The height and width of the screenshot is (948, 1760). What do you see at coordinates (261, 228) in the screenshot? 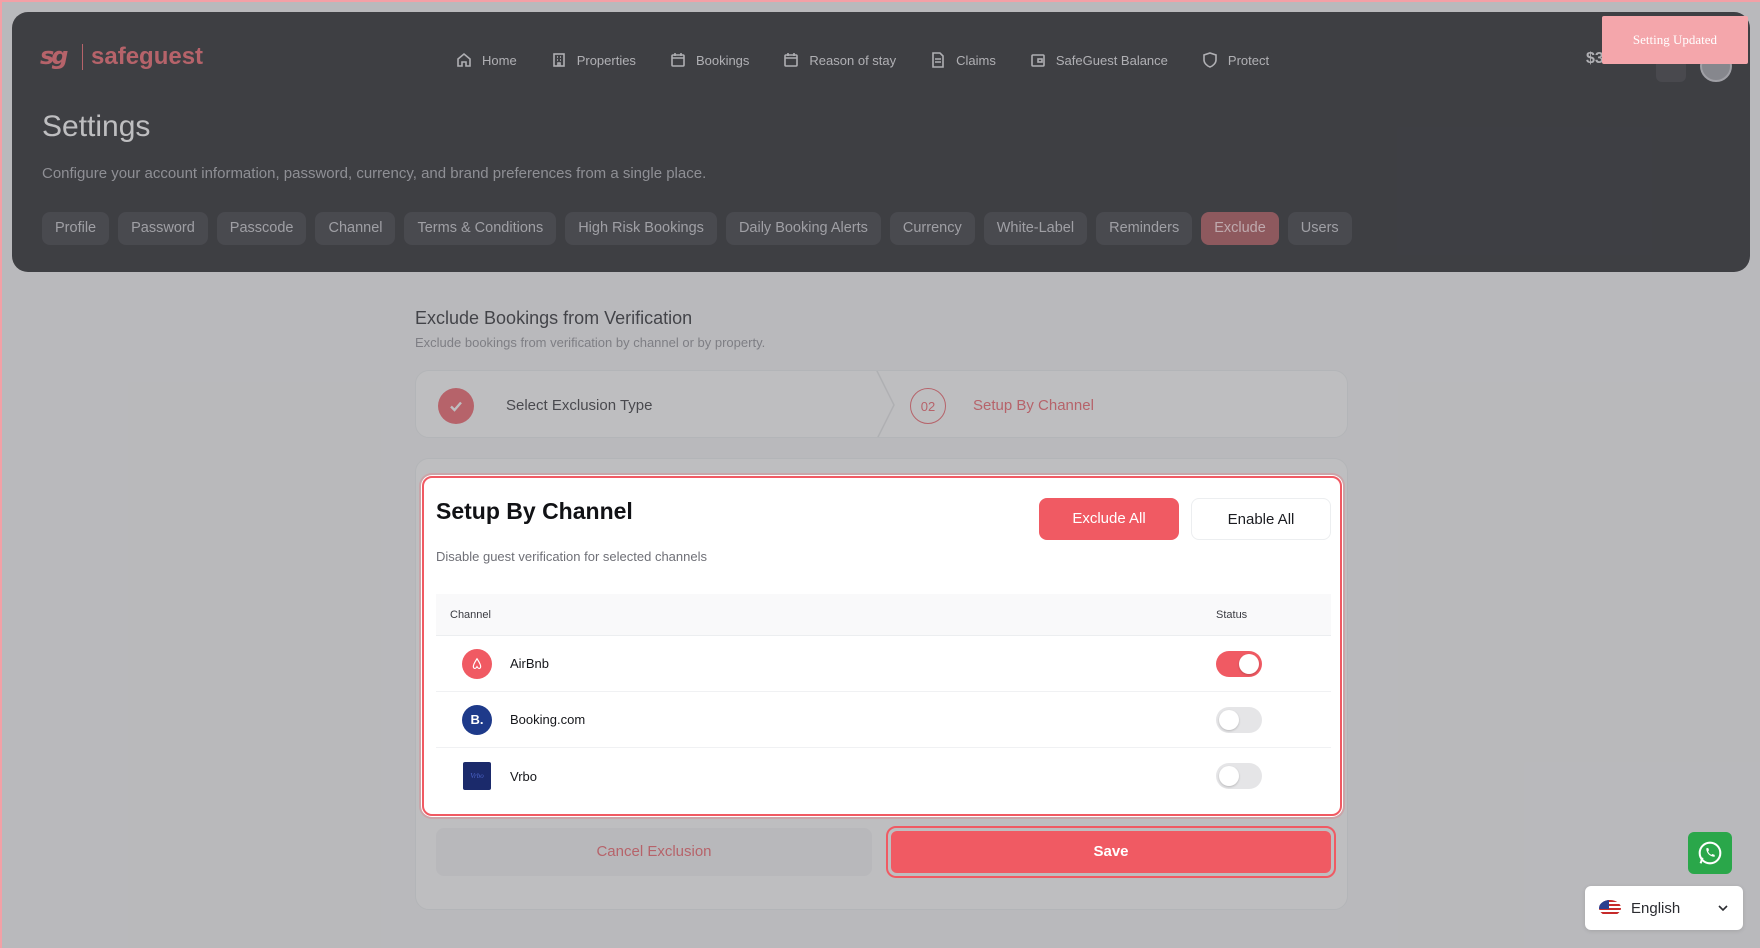
I see `tab-passcode: Passcode` at bounding box center [261, 228].